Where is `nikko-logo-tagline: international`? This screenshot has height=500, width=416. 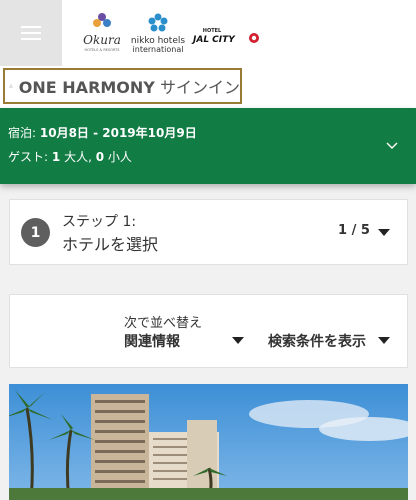 nikko-logo-tagline: international is located at coordinates (158, 49).